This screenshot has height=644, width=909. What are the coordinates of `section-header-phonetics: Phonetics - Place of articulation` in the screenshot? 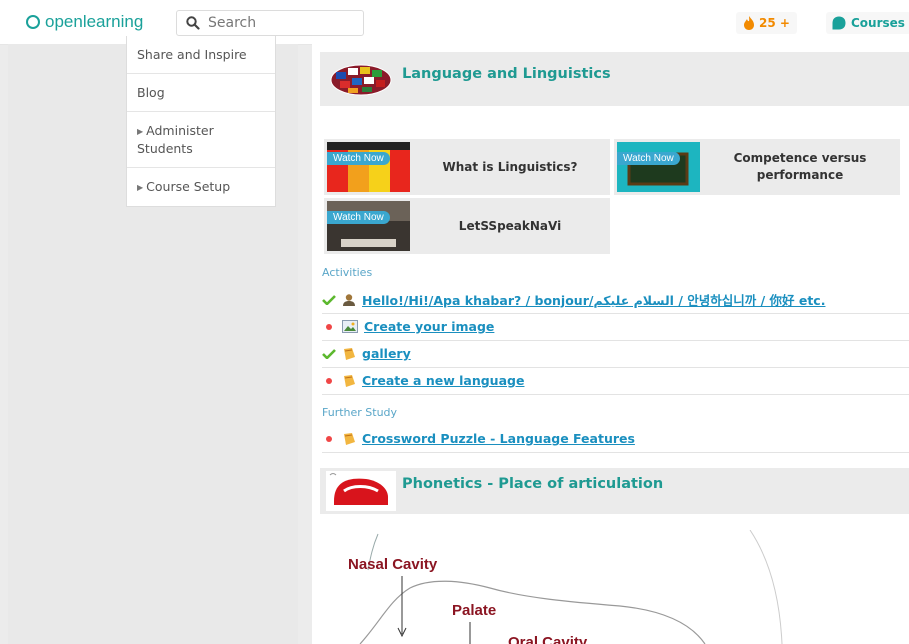 It's located at (614, 491).